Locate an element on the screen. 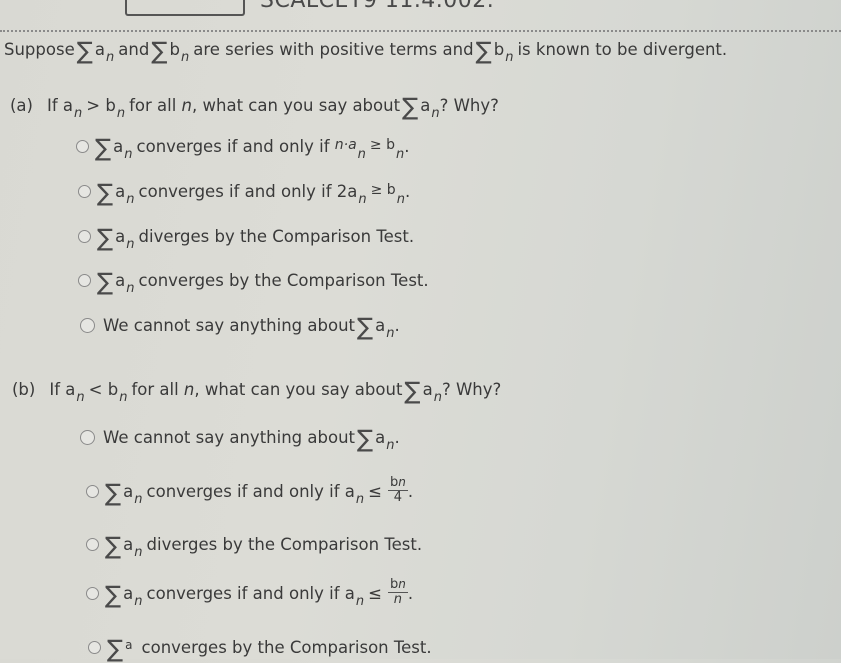 Image resolution: width=841 pixels, height=663 pixels. part-a-option-5: We cannot say anything about ∑ an. is located at coordinates (240, 327).